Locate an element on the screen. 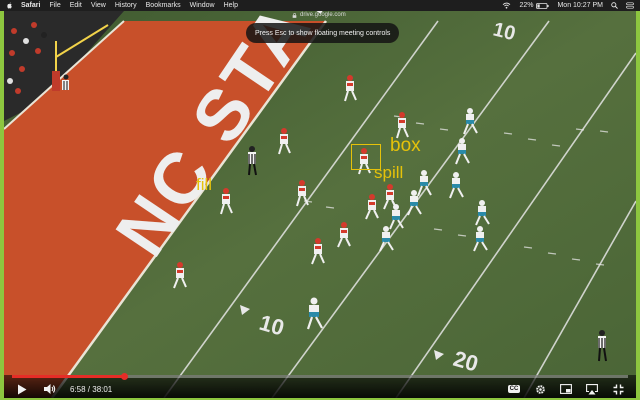  lock-icon is located at coordinates (294, 15).